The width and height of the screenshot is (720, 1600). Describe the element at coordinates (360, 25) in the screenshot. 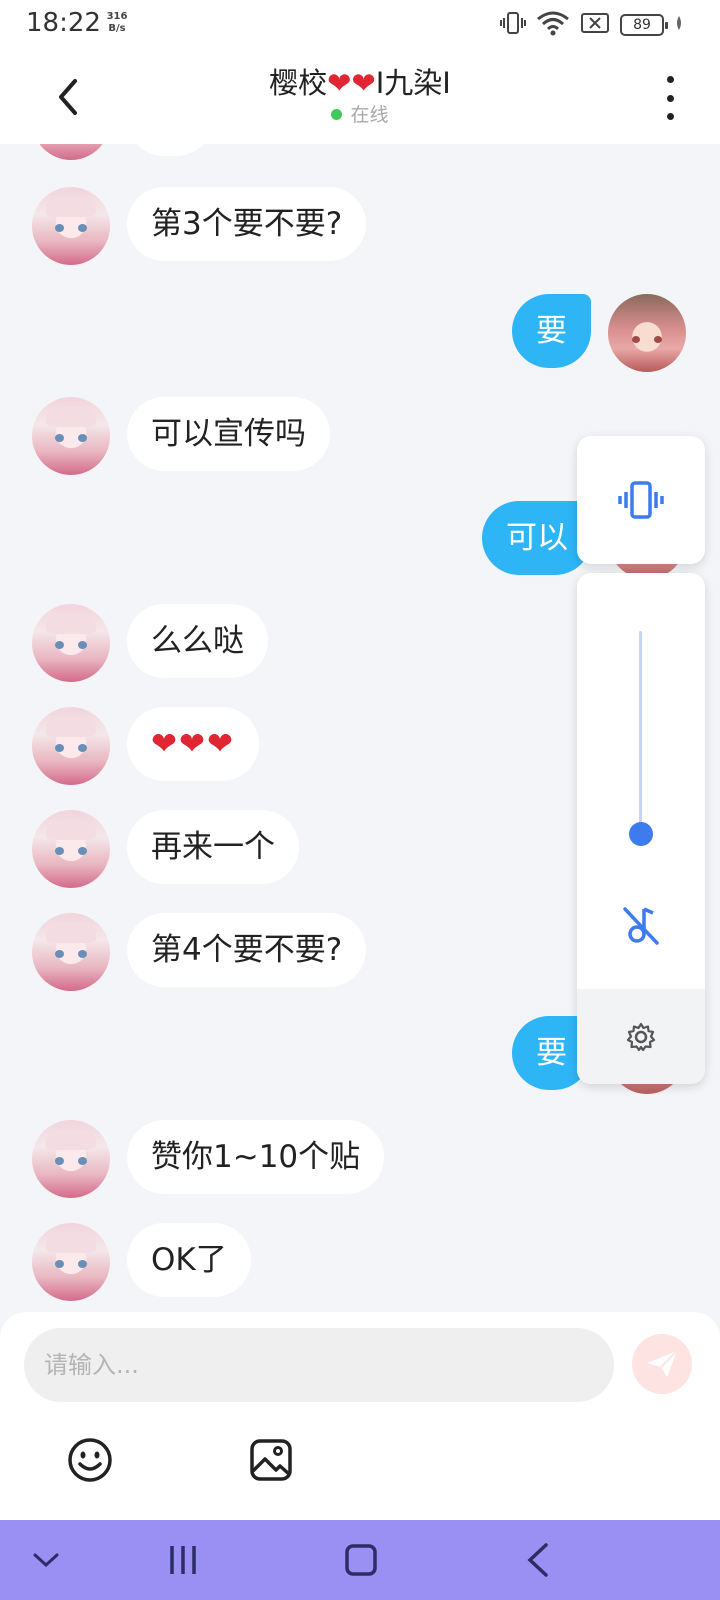

I see `status-bar: 18:22 316 B/s 89` at that location.